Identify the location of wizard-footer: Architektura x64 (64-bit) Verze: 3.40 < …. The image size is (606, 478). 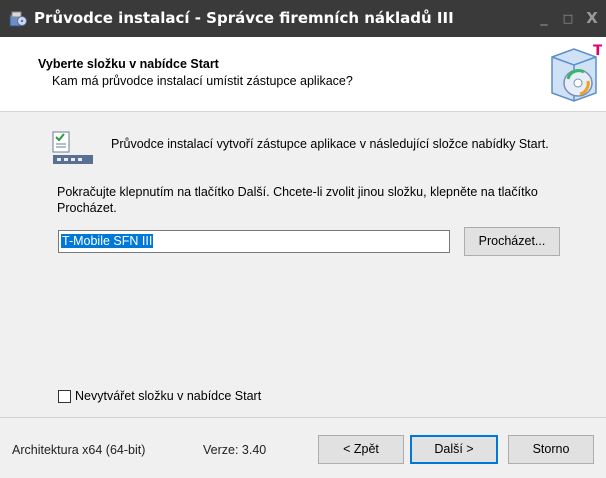
(303, 447).